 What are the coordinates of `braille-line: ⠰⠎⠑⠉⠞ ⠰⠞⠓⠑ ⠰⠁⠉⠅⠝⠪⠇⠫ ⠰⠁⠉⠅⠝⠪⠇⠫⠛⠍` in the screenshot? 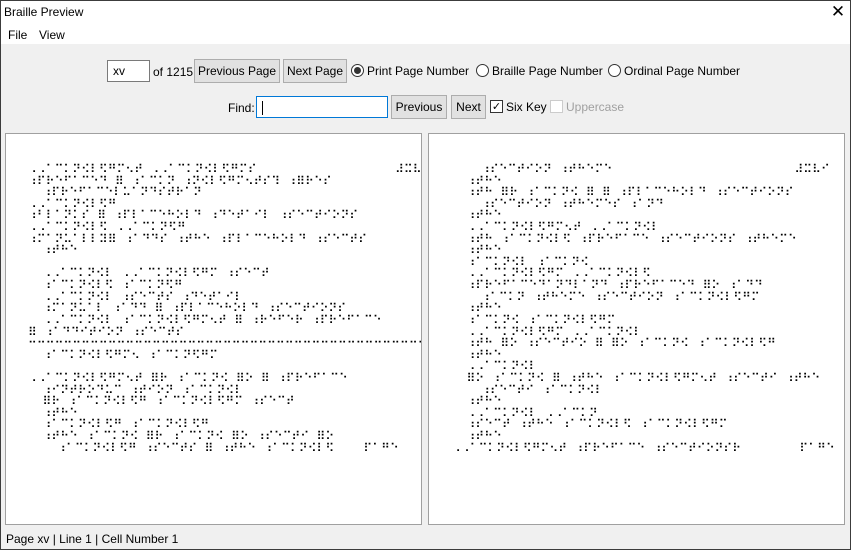 It's located at (590, 424).